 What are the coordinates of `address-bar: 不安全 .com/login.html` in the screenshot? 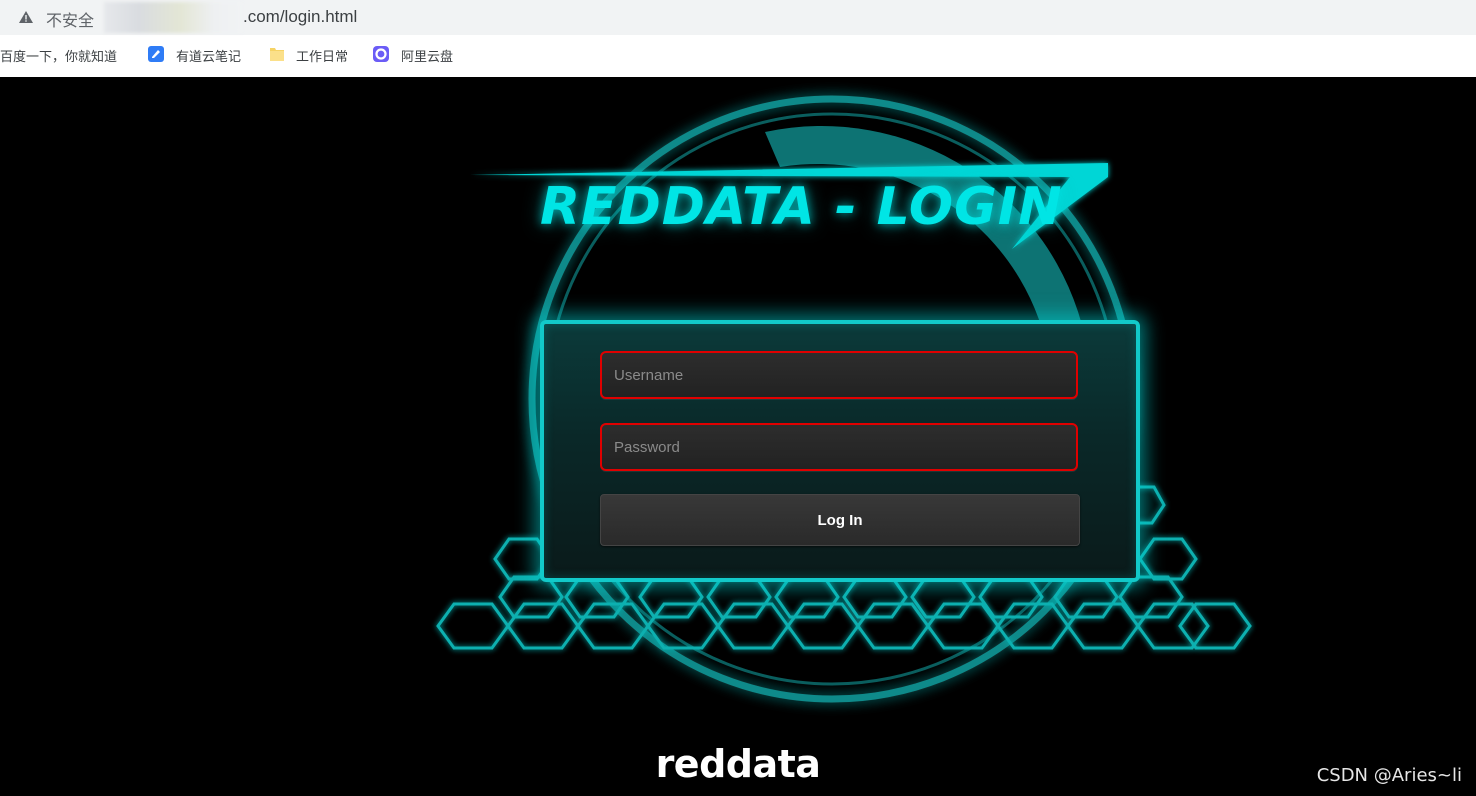 It's located at (738, 17).